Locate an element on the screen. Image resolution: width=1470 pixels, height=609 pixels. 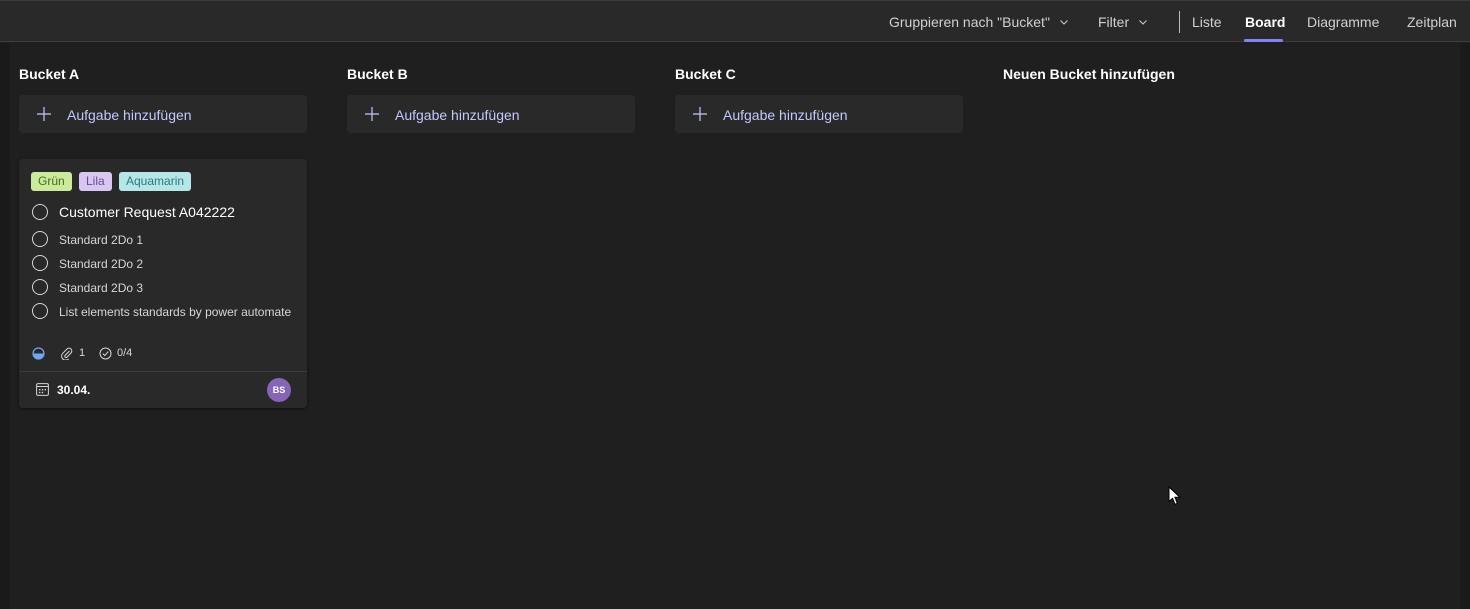
bucket-title-a: Bucket A is located at coordinates (49, 74).